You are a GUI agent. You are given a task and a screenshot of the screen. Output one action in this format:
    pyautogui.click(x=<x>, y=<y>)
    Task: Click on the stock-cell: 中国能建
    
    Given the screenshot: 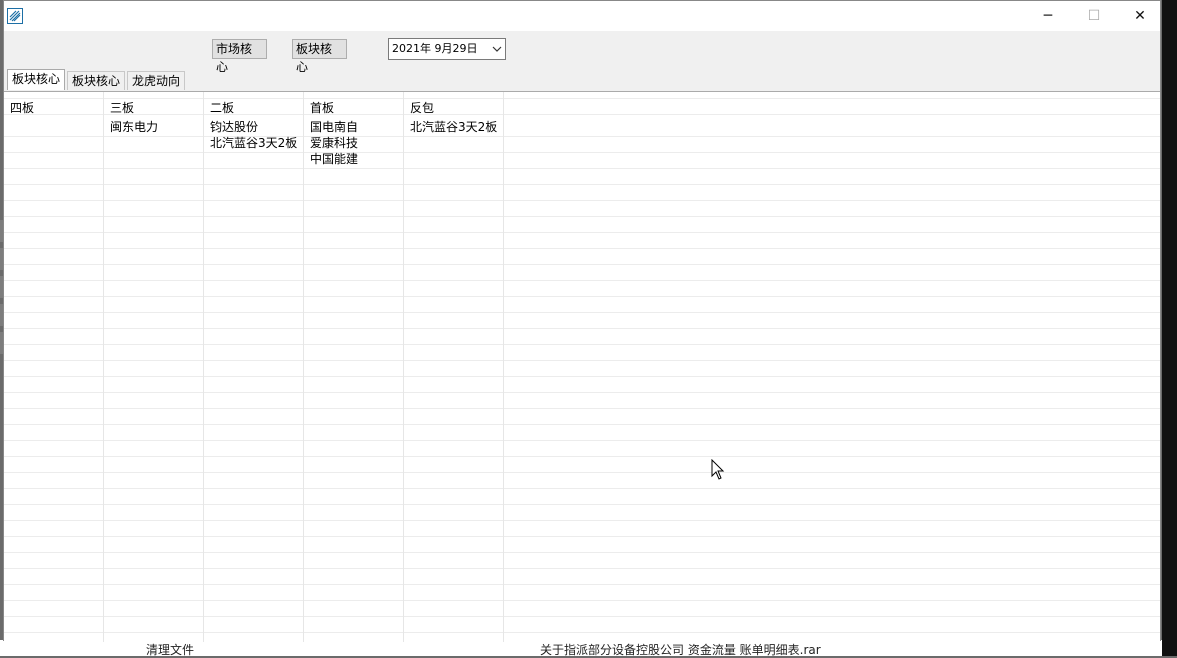 What is the action you would take?
    pyautogui.click(x=334, y=159)
    